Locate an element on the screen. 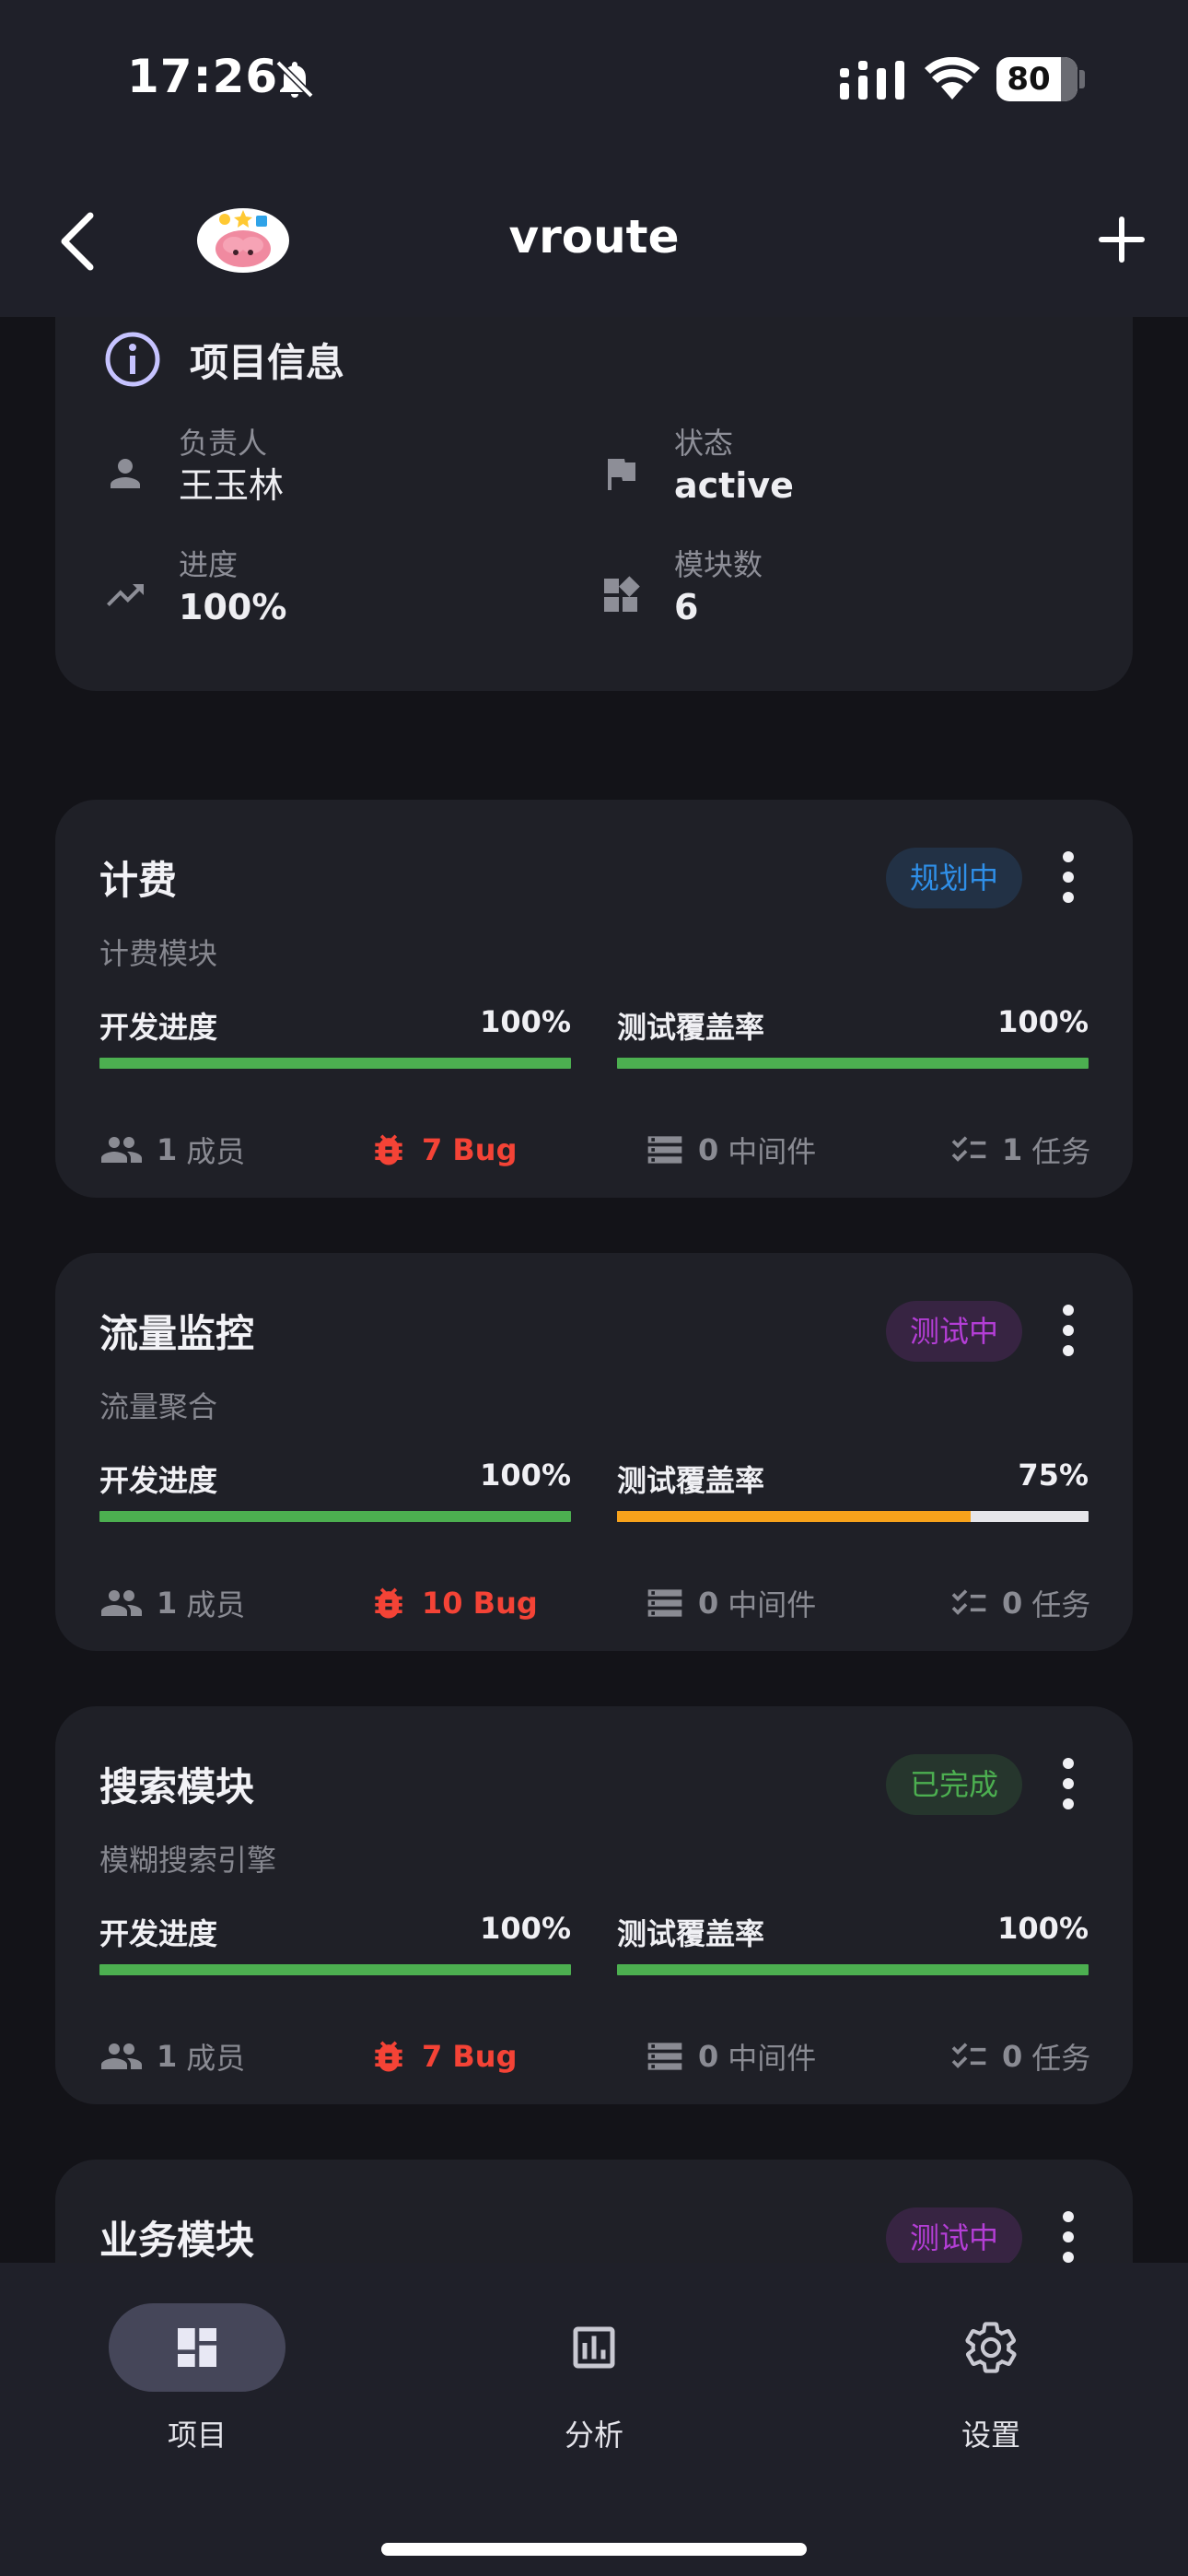 Image resolution: width=1188 pixels, height=2576 pixels. nav-analytics-label: 分析 is located at coordinates (593, 2435).